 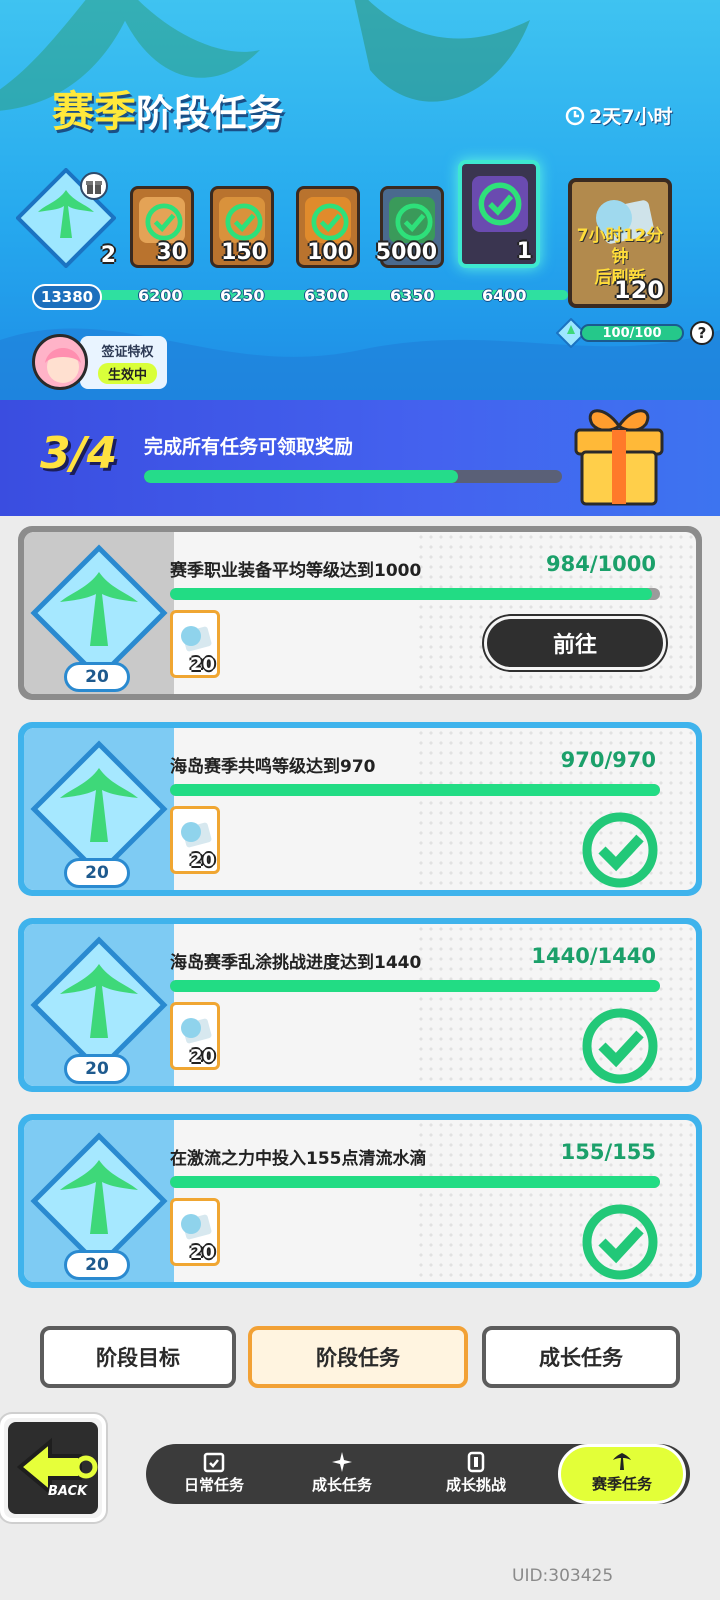 What do you see at coordinates (702, 333) in the screenshot?
I see `help-icon: ?` at bounding box center [702, 333].